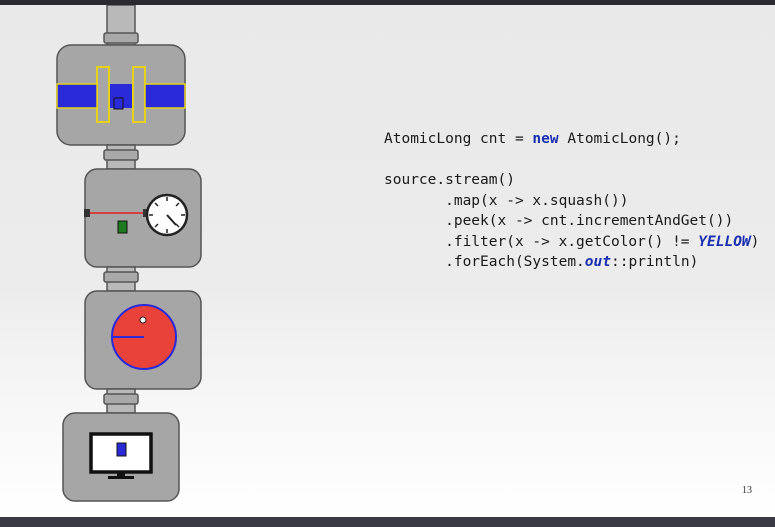  I want to click on foreach-output-station, so click(121, 457).